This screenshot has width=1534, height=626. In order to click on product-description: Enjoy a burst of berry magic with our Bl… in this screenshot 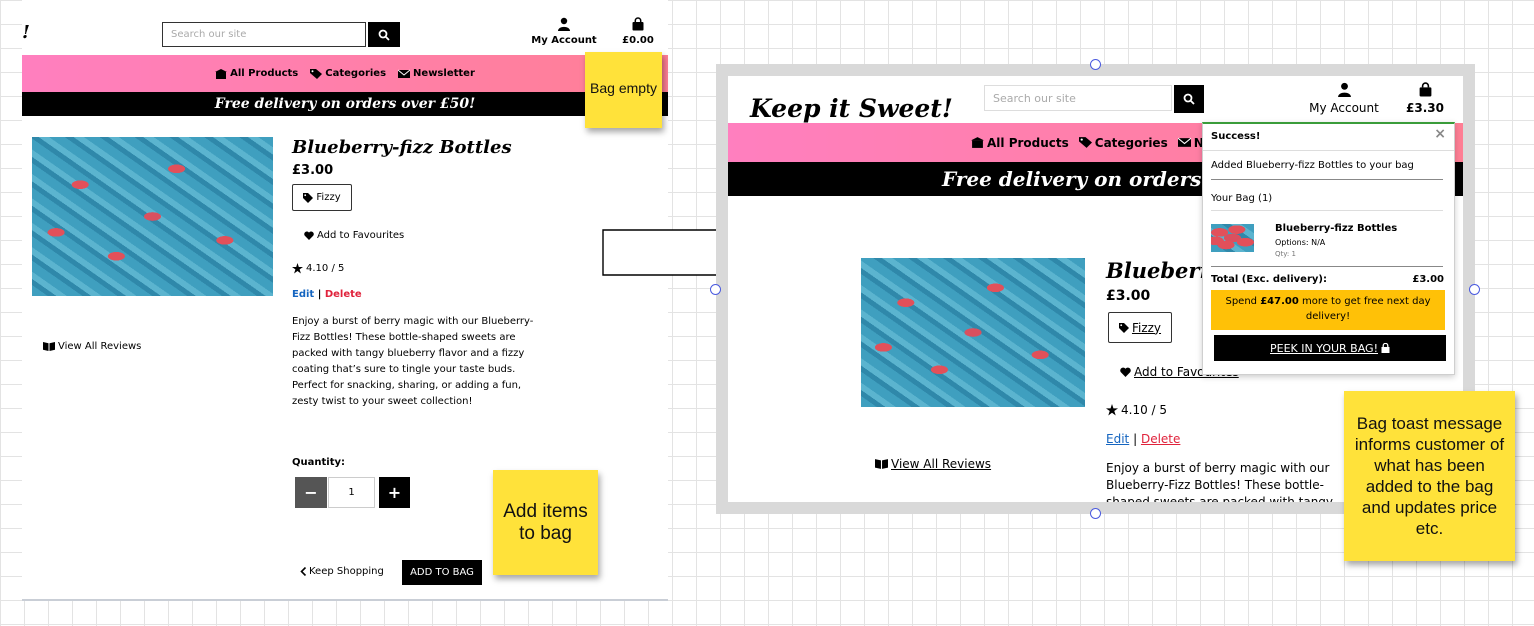, I will do `click(413, 361)`.